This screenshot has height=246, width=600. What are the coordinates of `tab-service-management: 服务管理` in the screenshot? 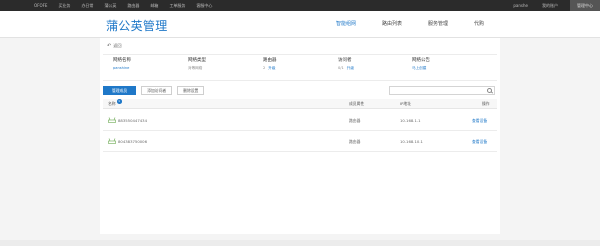 It's located at (438, 24).